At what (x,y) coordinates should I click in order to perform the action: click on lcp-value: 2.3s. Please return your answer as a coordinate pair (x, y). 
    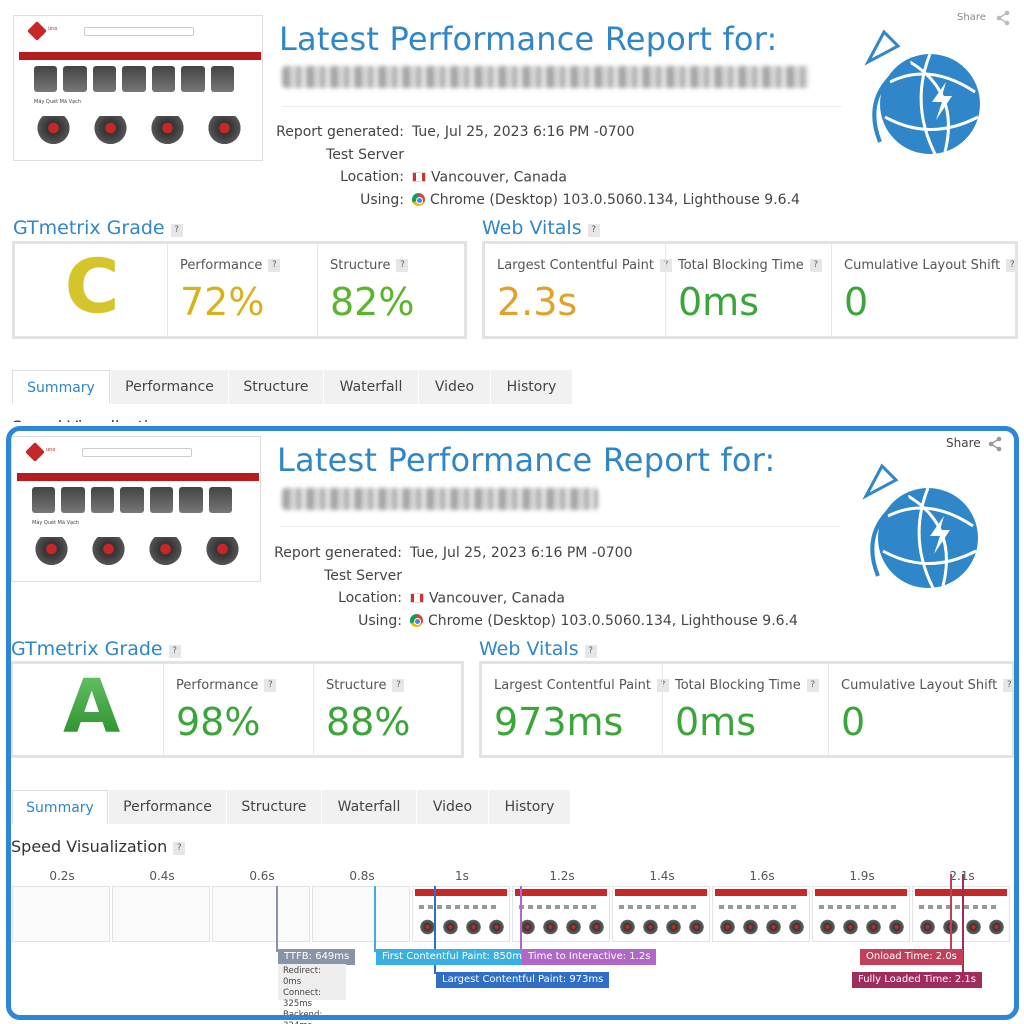
    Looking at the image, I should click on (537, 302).